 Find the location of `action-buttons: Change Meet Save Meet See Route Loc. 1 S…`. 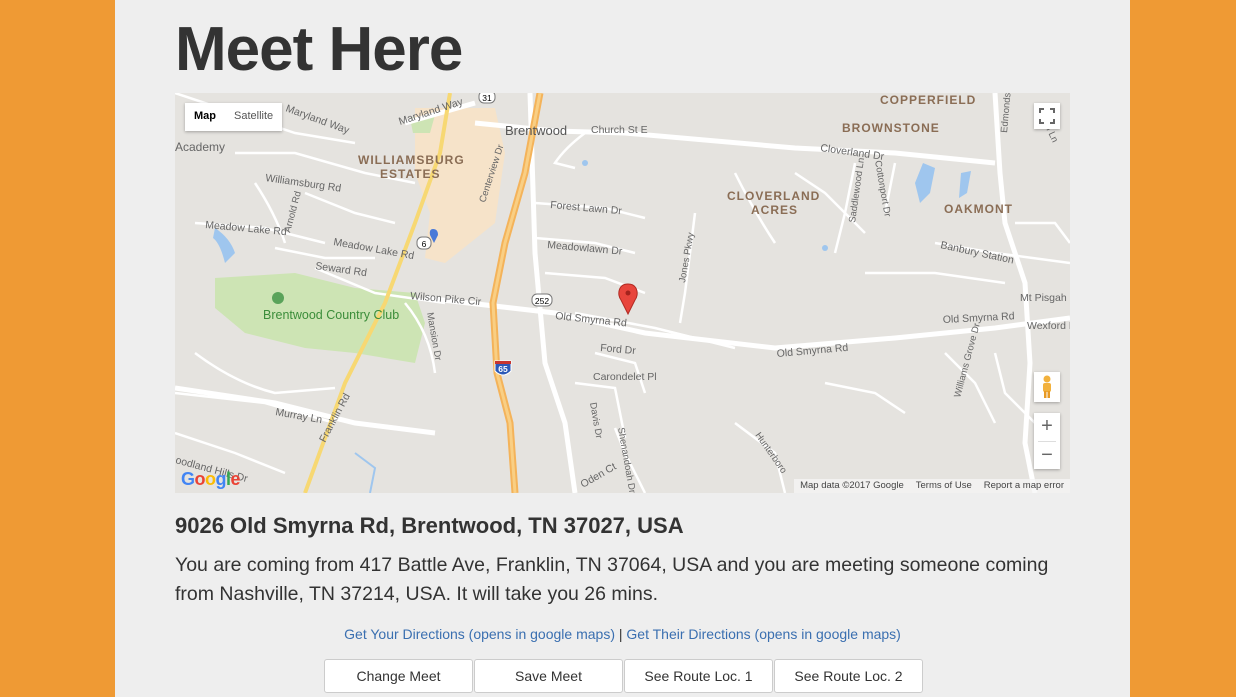

action-buttons: Change Meet Save Meet See Route Loc. 1 S… is located at coordinates (623, 676).